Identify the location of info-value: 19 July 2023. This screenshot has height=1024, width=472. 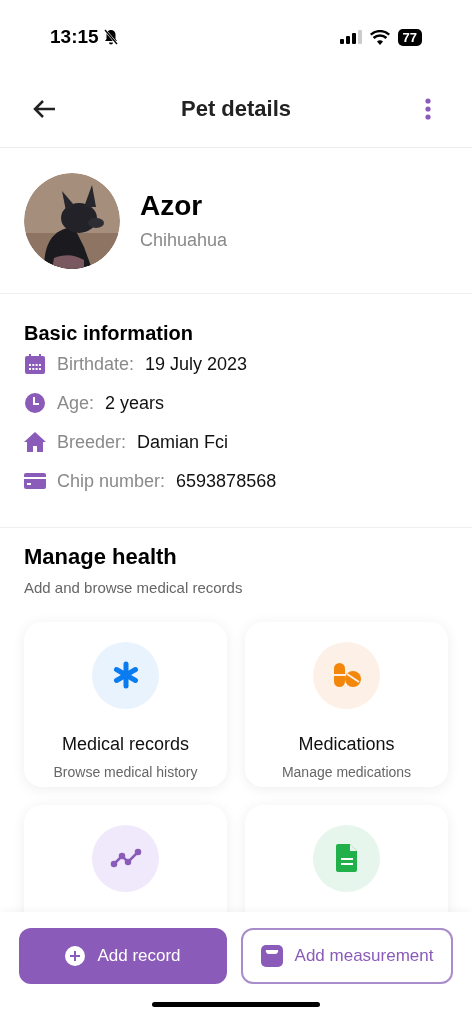
(196, 364).